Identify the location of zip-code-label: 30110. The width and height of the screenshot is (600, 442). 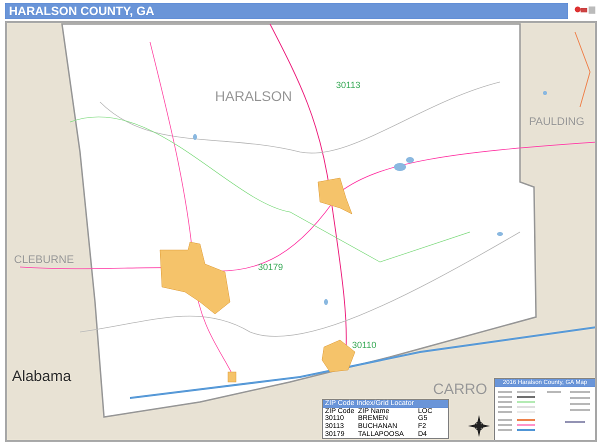
(364, 345).